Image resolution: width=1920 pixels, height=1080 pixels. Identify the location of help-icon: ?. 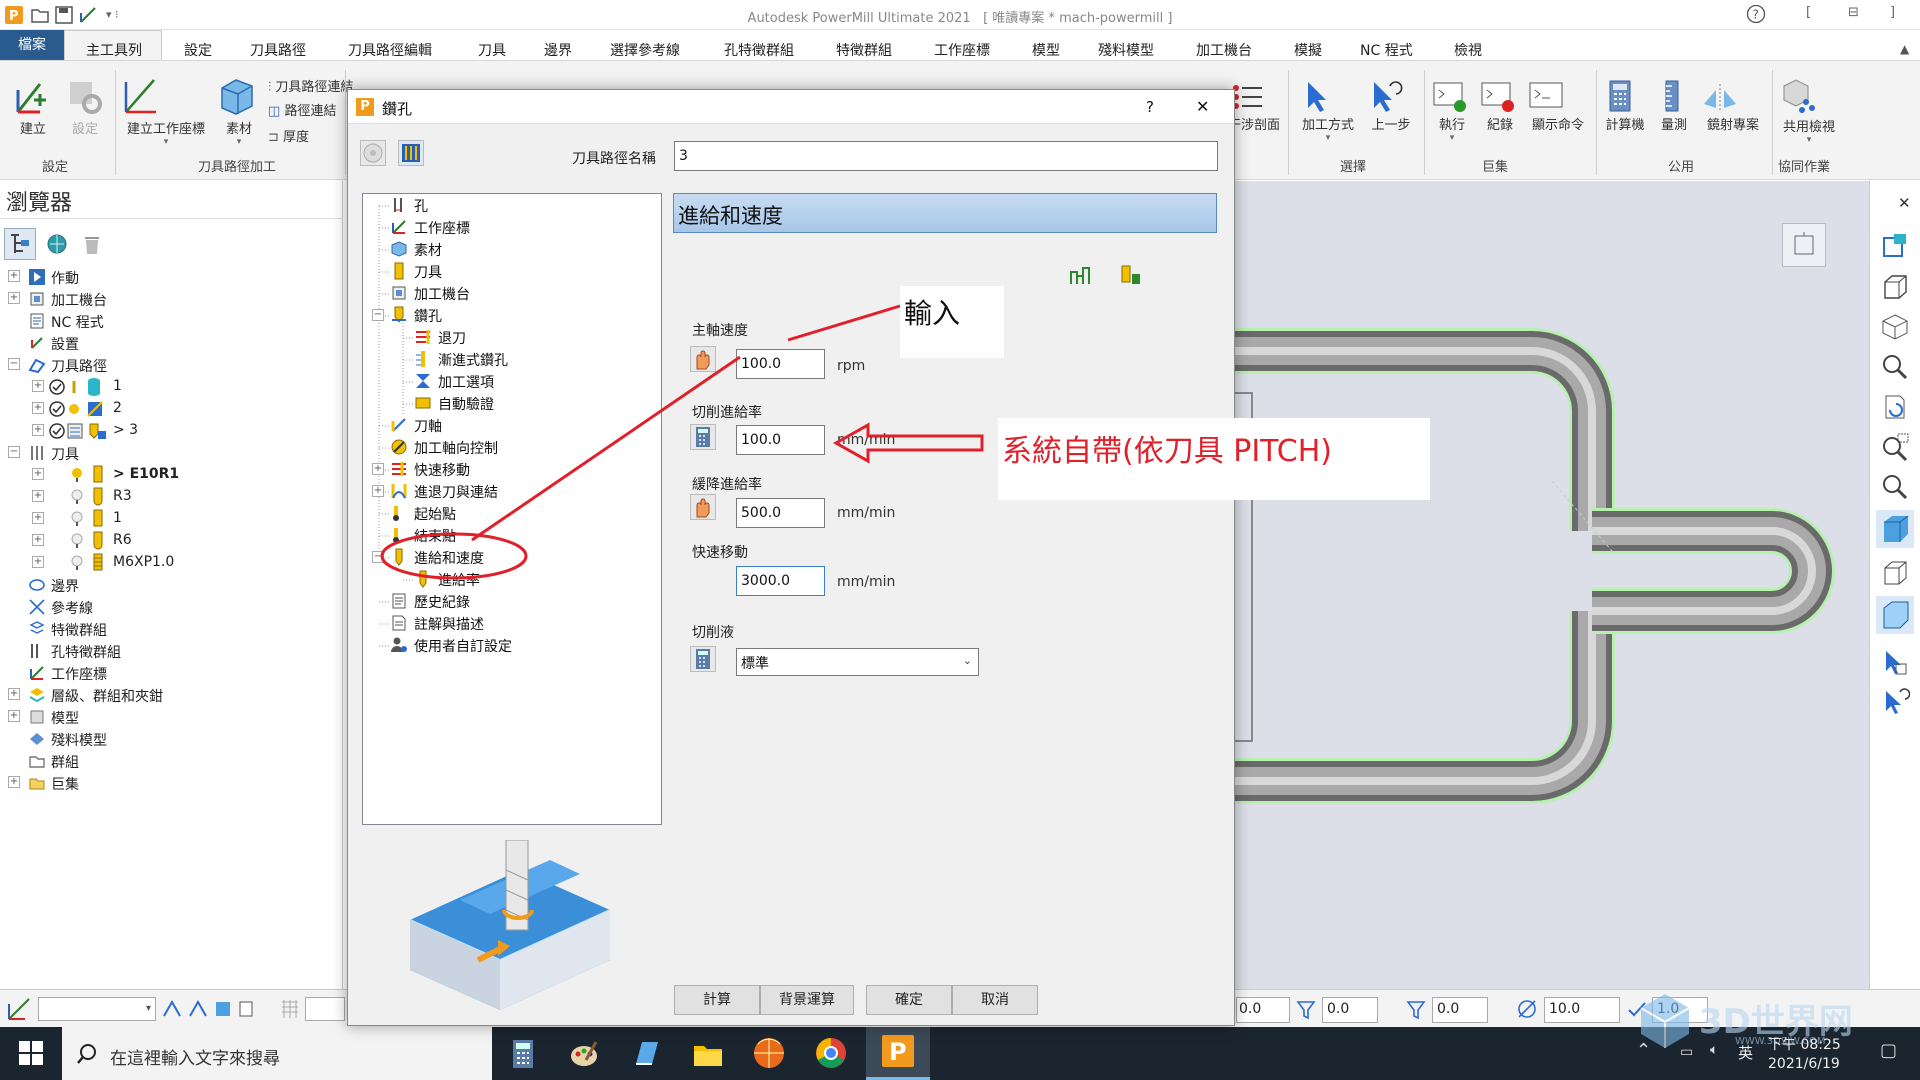
(1756, 14).